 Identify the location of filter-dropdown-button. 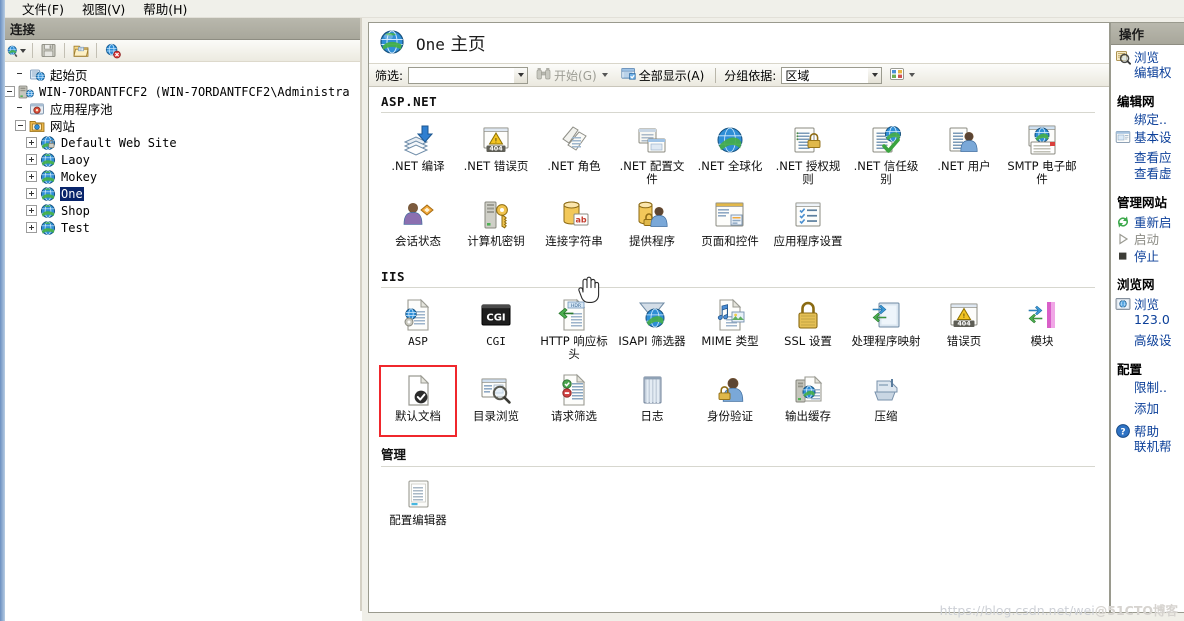
(521, 75).